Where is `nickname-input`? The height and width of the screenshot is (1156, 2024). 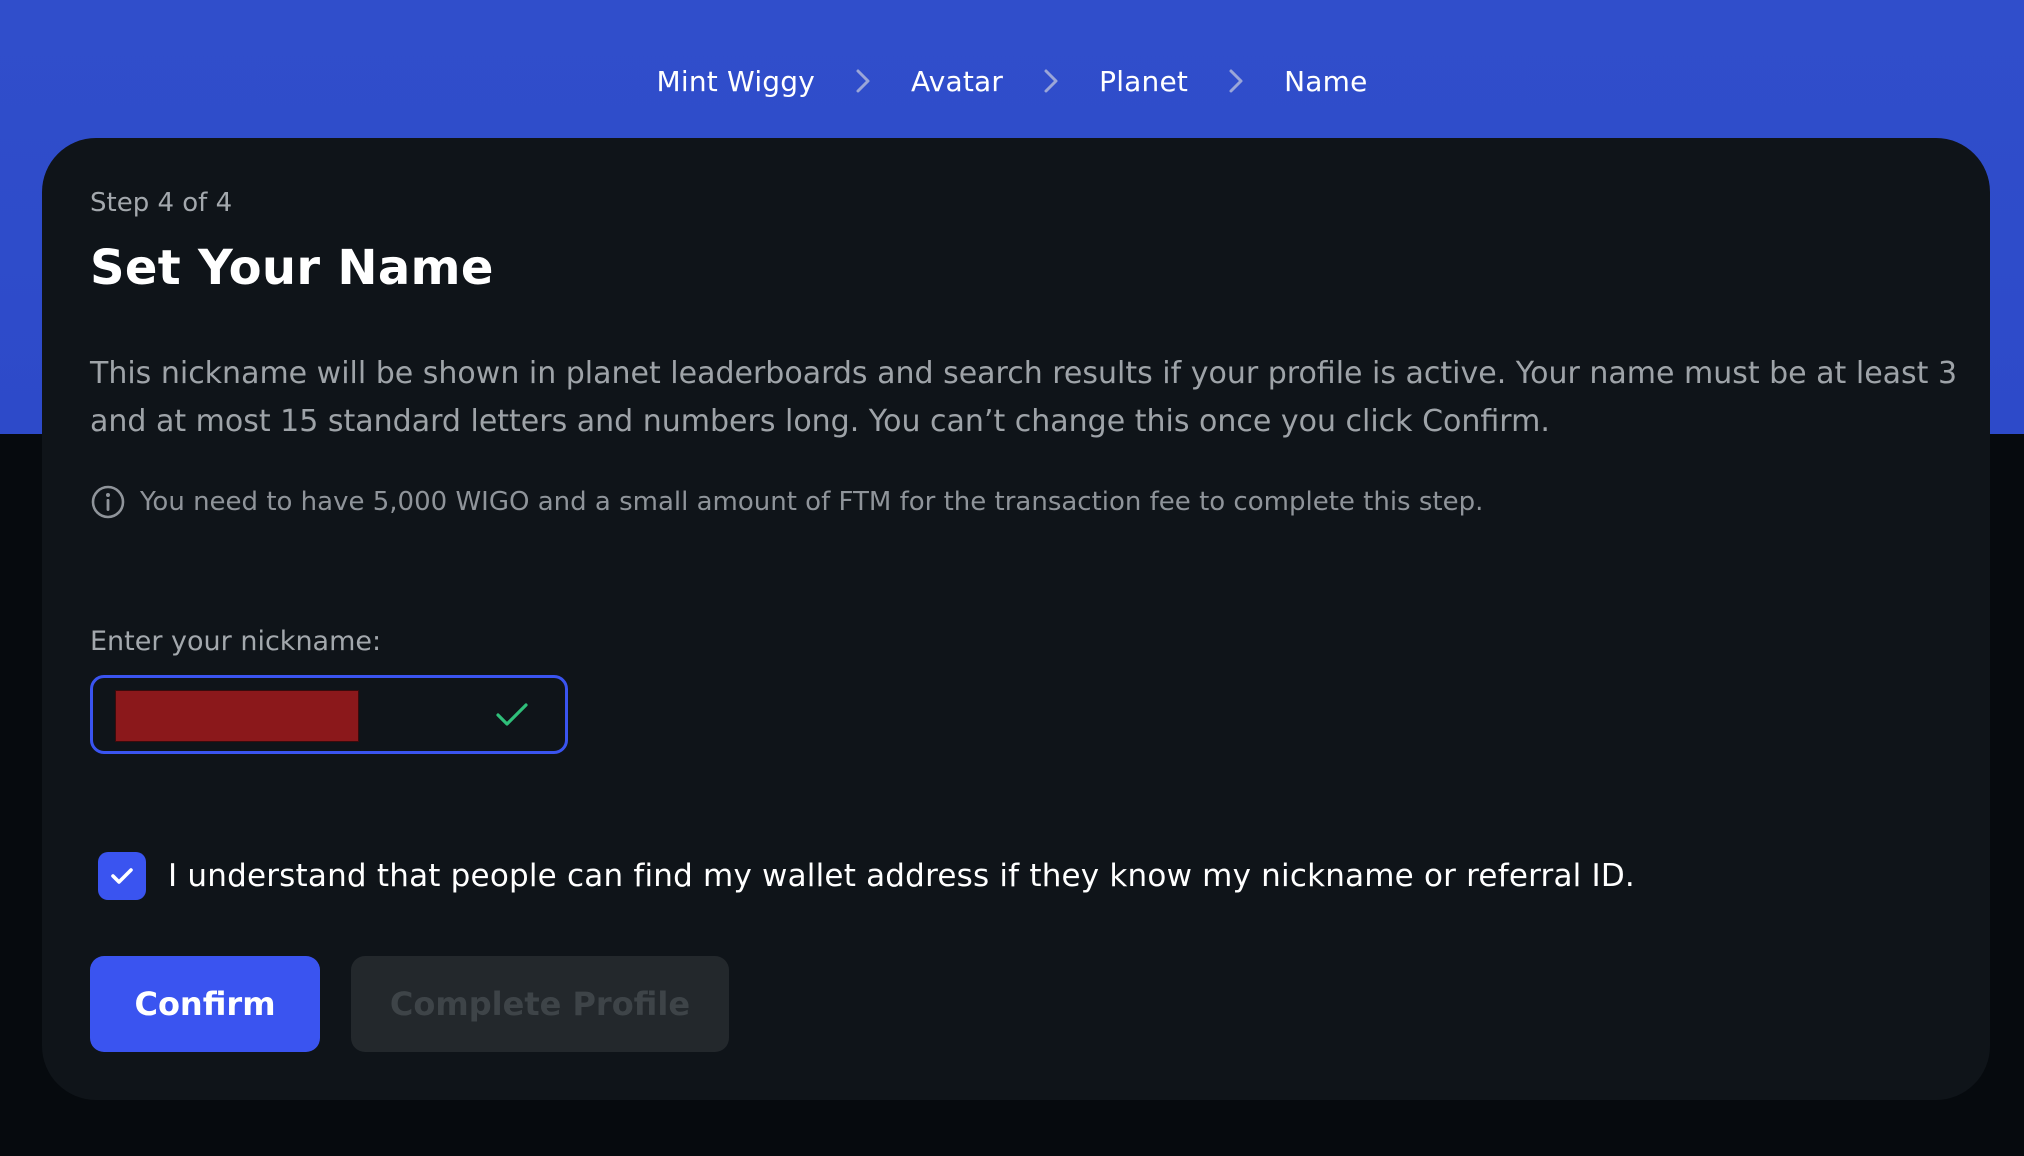
nickname-input is located at coordinates (237, 716).